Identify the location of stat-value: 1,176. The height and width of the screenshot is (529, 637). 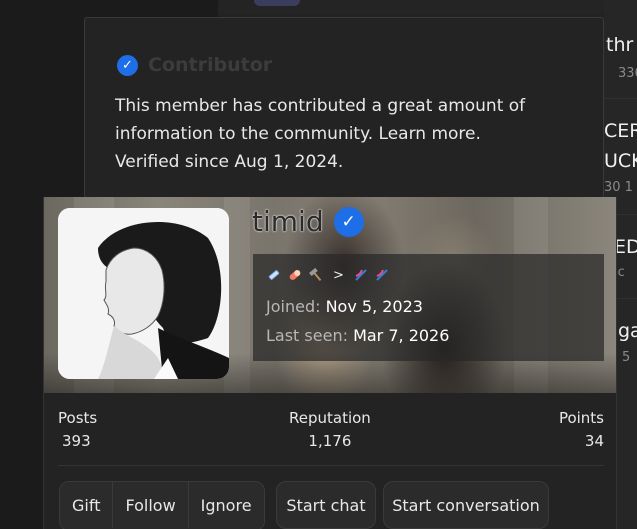
(330, 441).